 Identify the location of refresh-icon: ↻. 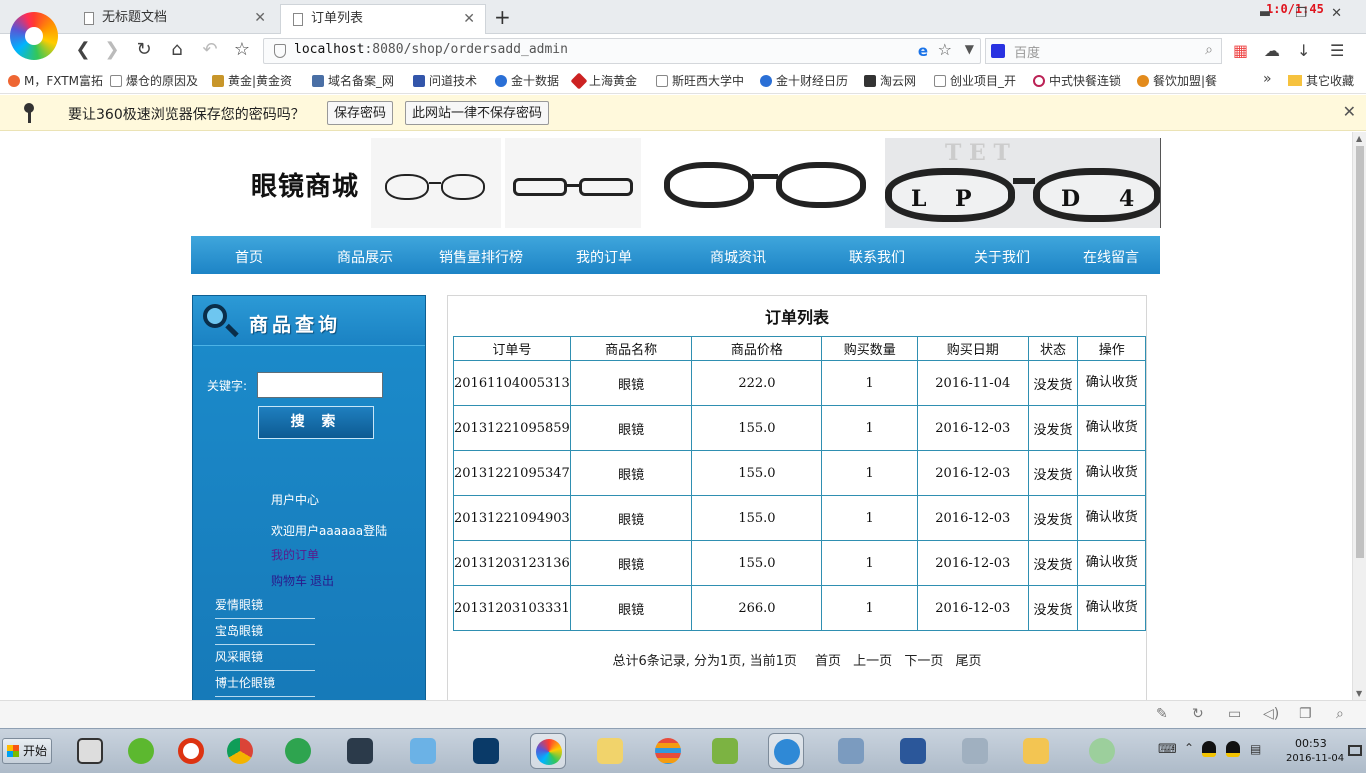
(1198, 714).